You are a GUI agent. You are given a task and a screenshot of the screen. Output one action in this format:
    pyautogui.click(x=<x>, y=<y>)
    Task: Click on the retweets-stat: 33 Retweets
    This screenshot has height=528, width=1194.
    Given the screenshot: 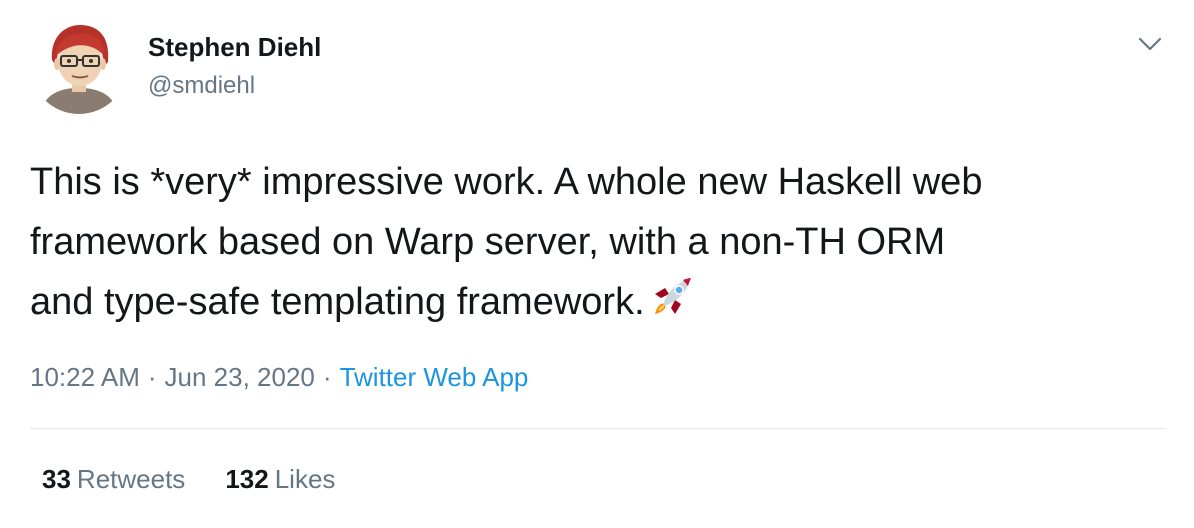 What is the action you would take?
    pyautogui.click(x=113, y=479)
    